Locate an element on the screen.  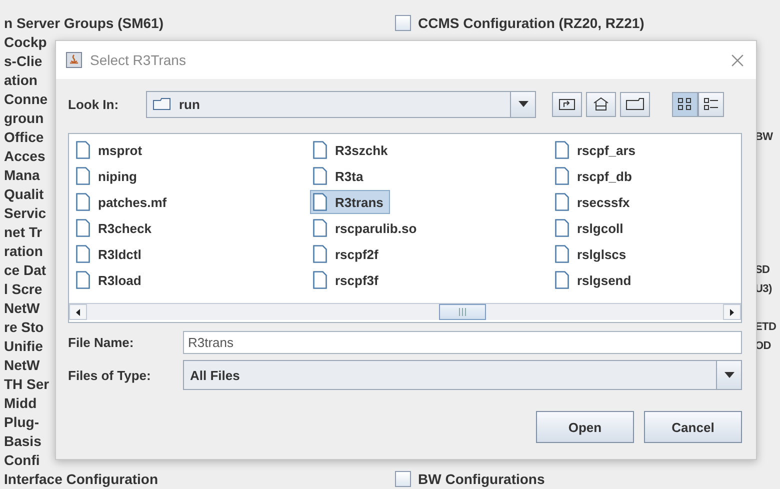
option-label: ation is located at coordinates (20, 80).